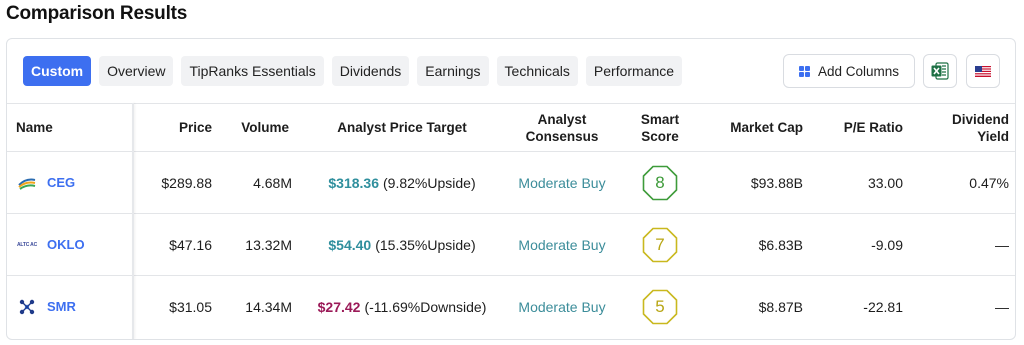  I want to click on market-cap-cell: $8.87B, so click(780, 306).